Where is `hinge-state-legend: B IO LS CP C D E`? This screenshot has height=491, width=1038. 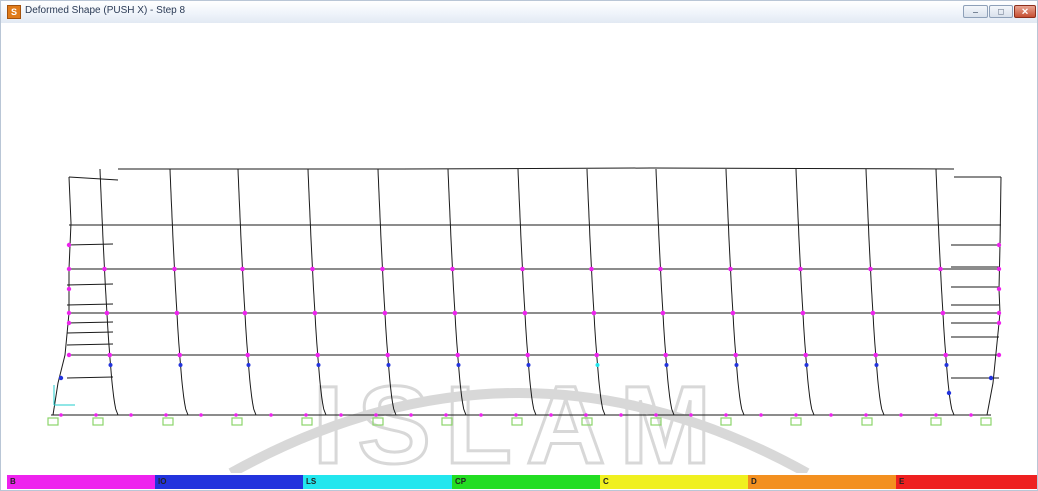 hinge-state-legend: B IO LS CP C D E is located at coordinates (522, 482).